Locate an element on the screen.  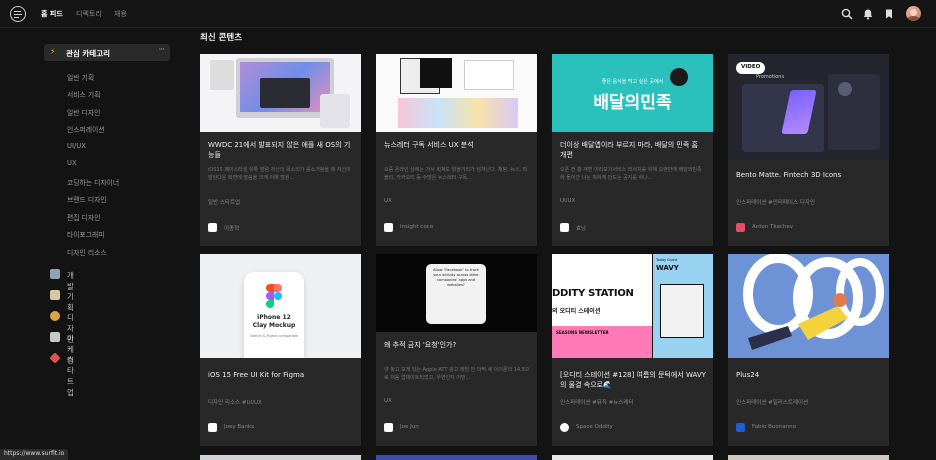
author-name: Fabio Buonanno is located at coordinates (774, 427).